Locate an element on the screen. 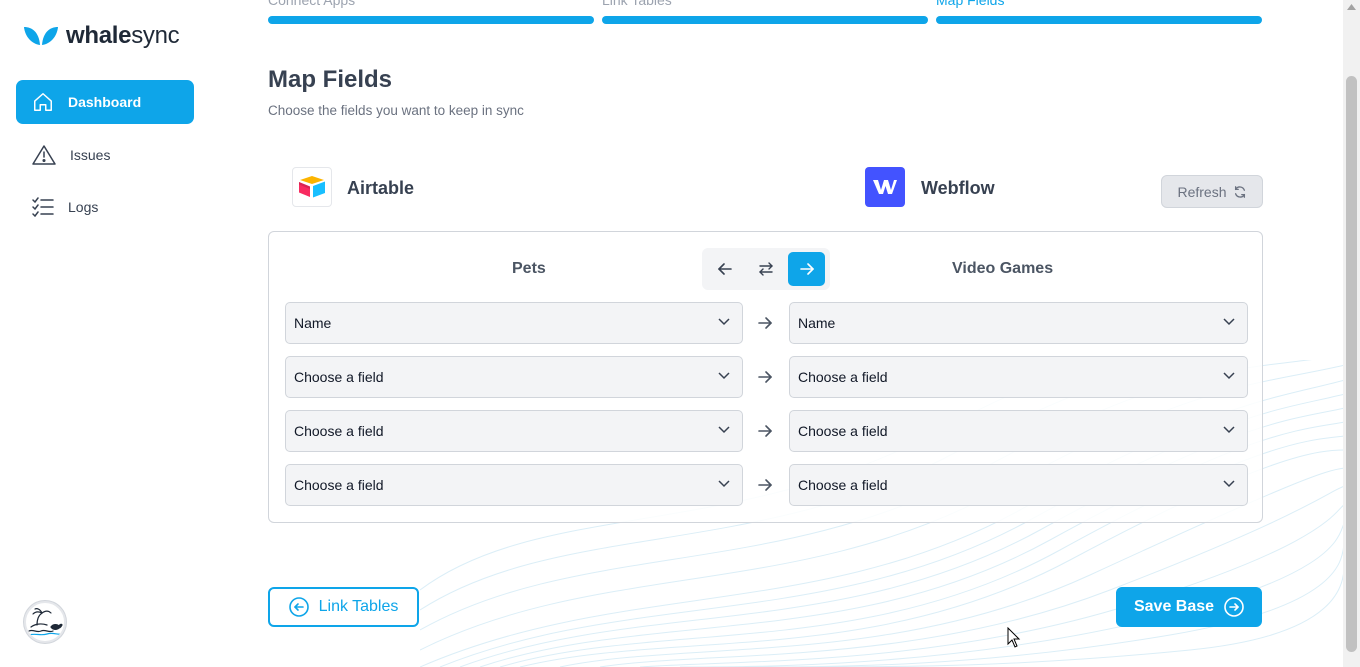 This screenshot has width=1360, height=667. two-way-arrows-icon is located at coordinates (765, 269).